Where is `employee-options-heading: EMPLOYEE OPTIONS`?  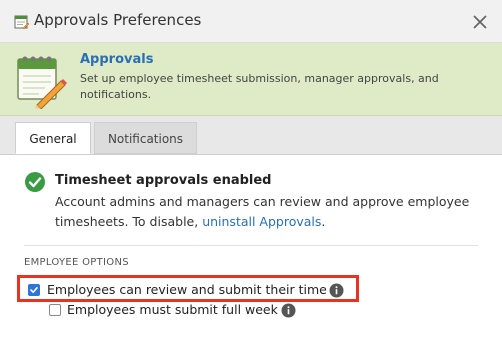
employee-options-heading: EMPLOYEE OPTIONS is located at coordinates (76, 262).